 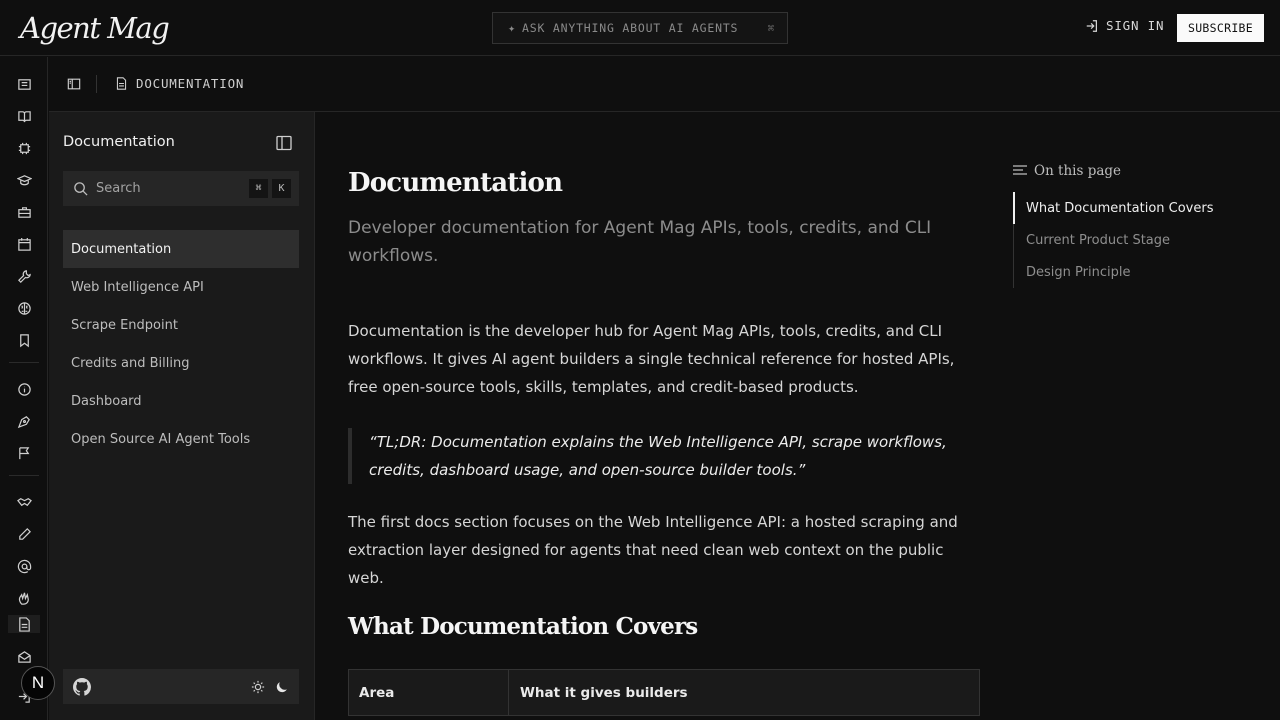 I want to click on sidebar-search-input: Search ⌘ K, so click(x=181, y=188).